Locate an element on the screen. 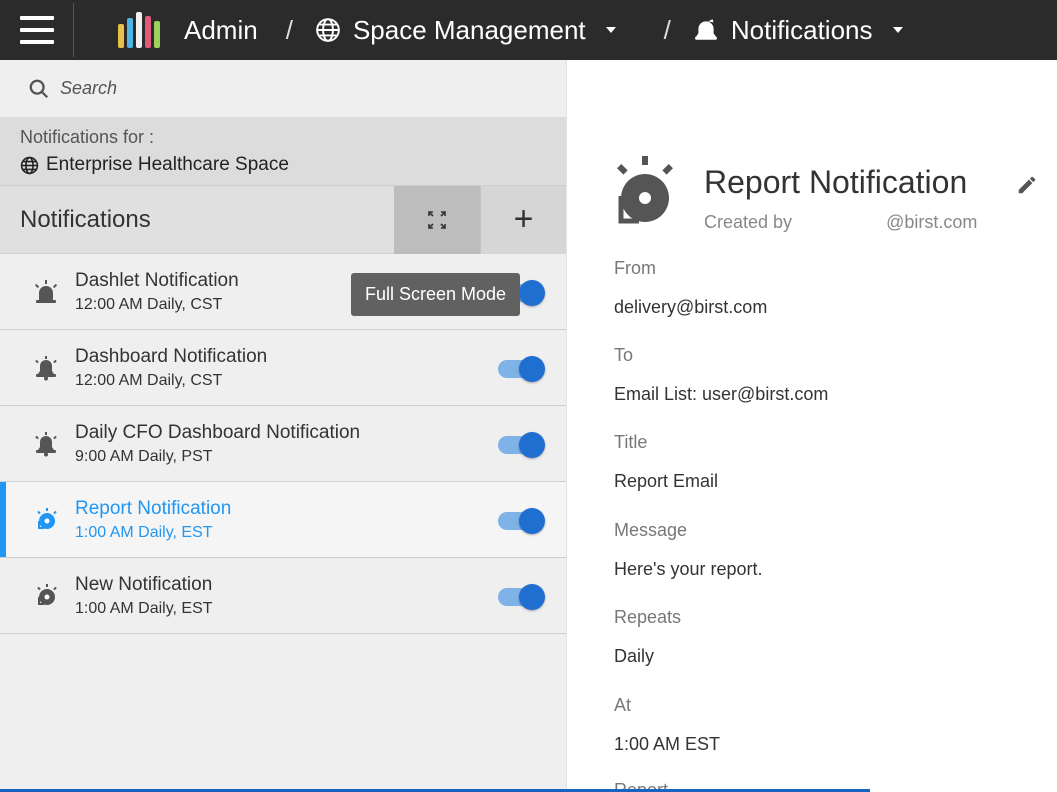 Image resolution: width=1057 pixels, height=792 pixels. from-value: delivery@birst.com is located at coordinates (691, 307).